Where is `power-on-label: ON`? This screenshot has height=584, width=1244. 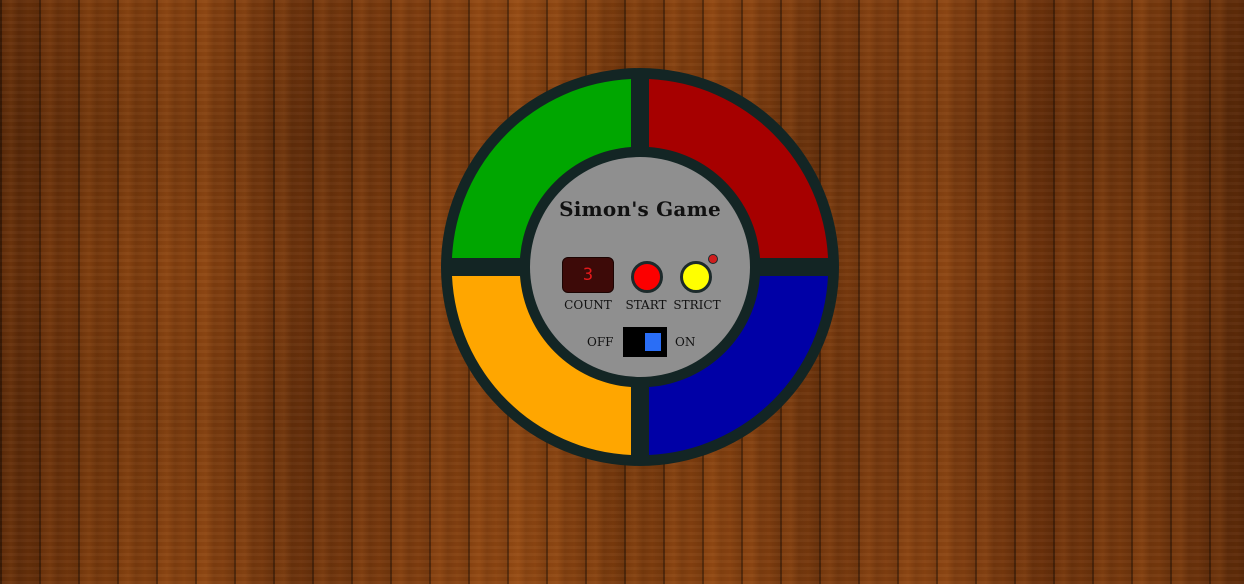
power-on-label: ON is located at coordinates (685, 342).